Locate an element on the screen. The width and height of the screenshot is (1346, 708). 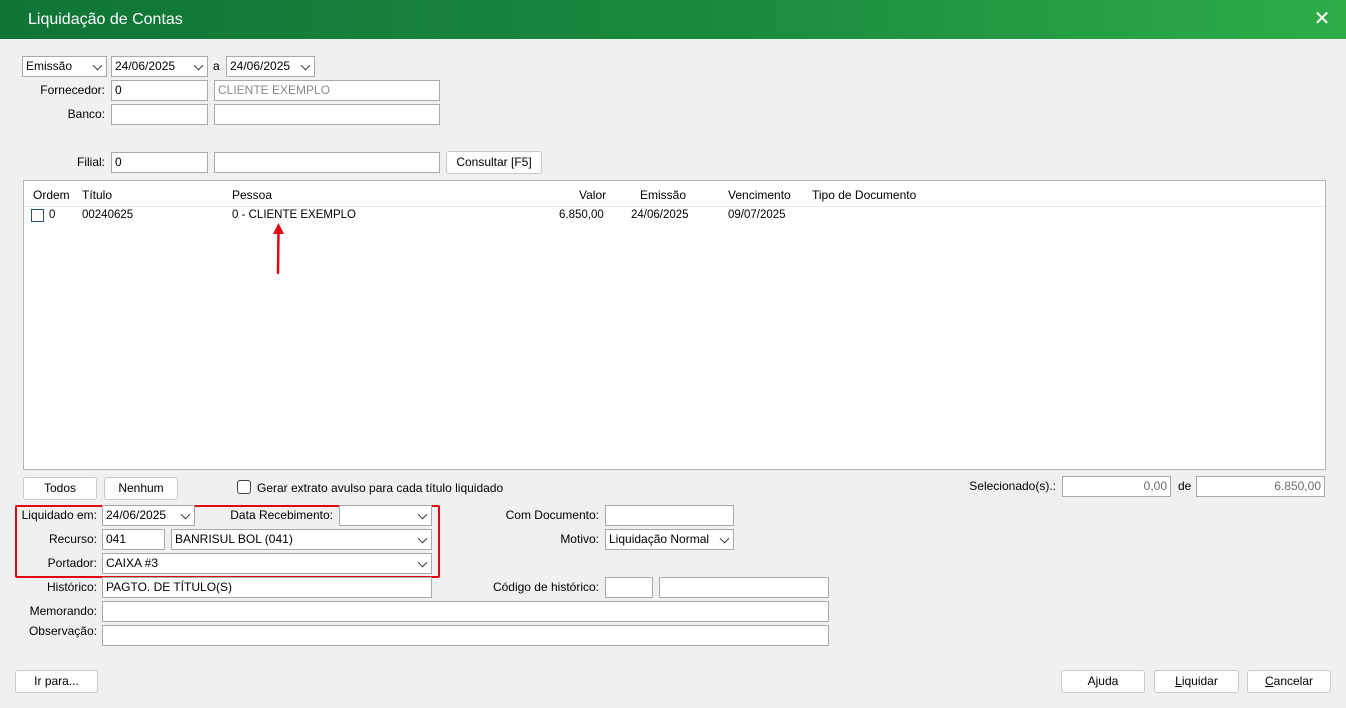
portador-select: CAIXA #3 is located at coordinates (267, 563).